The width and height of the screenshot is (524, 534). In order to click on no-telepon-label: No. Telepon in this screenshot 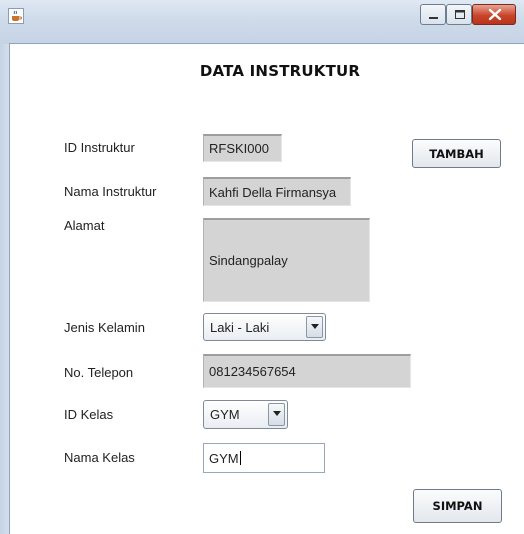, I will do `click(99, 372)`.